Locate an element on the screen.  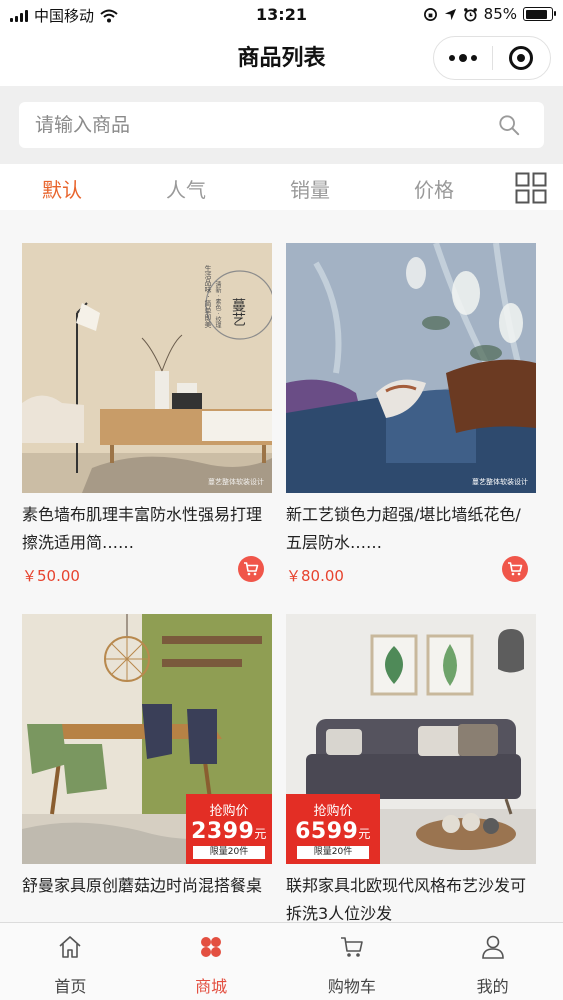
promo-badge: 抢购价 6599元 限量20件 is located at coordinates (333, 829).